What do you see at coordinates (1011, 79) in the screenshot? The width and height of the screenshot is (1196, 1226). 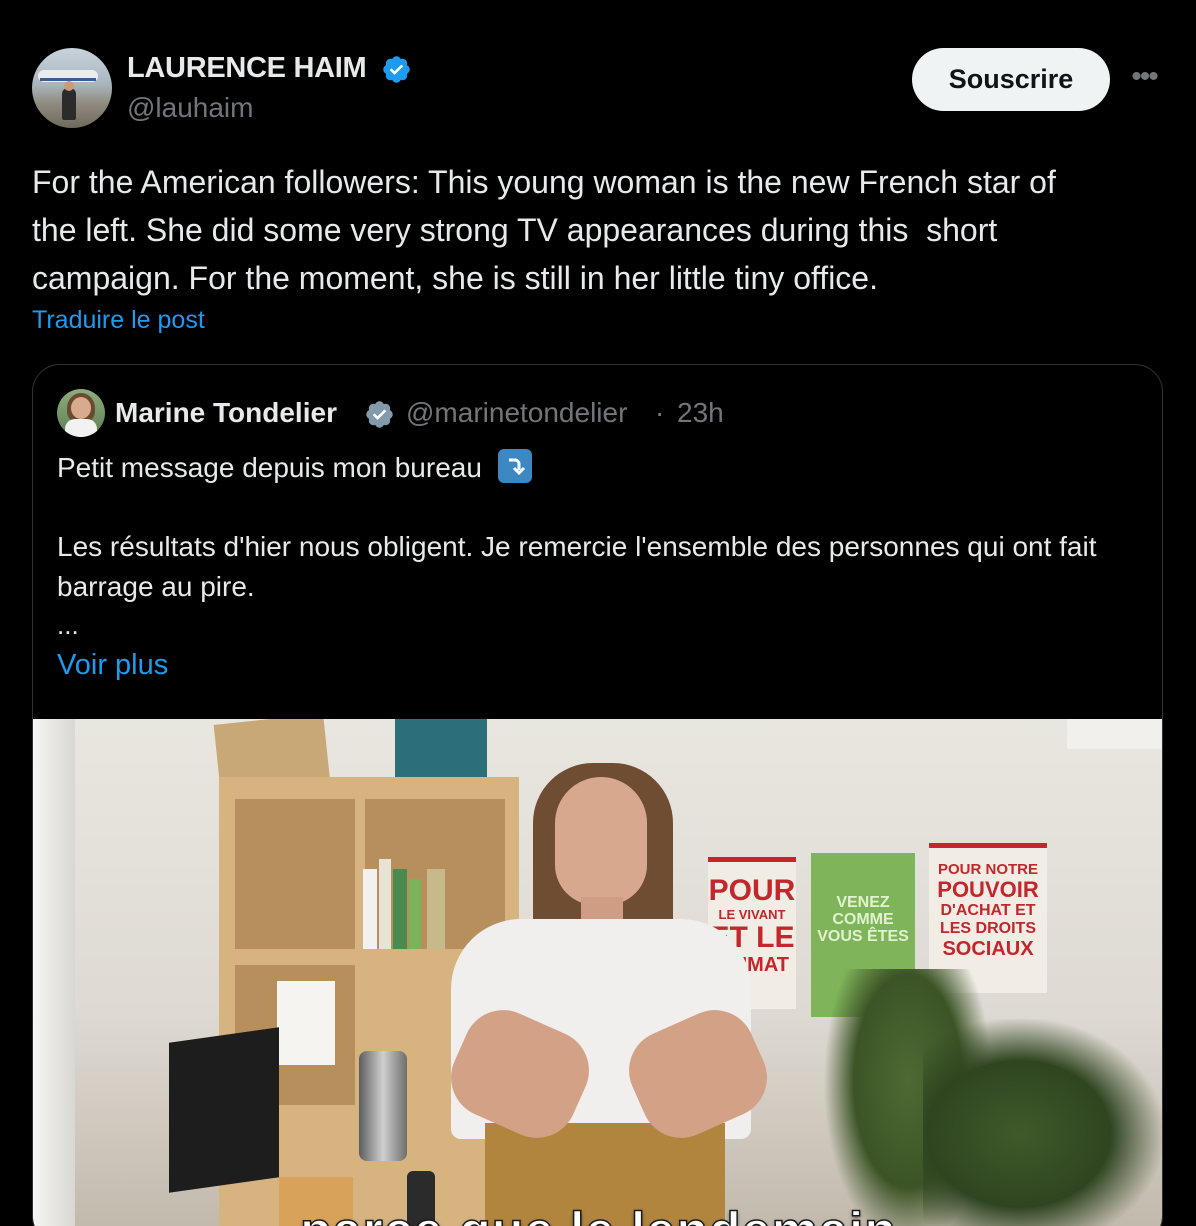 I see `subscribe-button: Souscrire` at bounding box center [1011, 79].